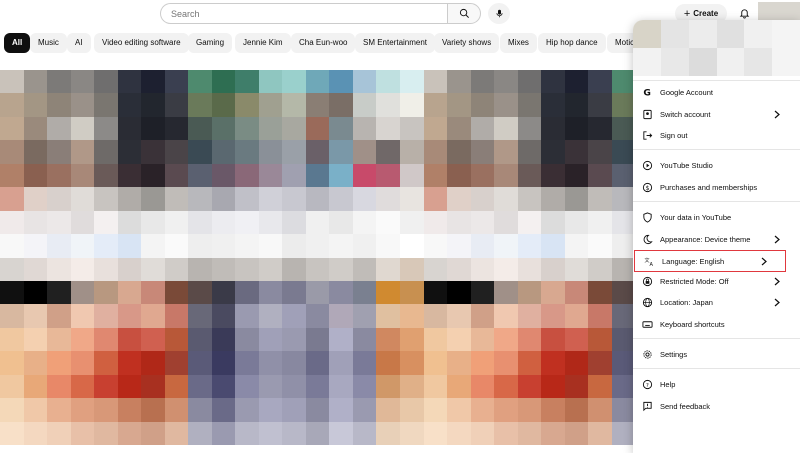 Image resolution: width=800 pixels, height=453 pixels. What do you see at coordinates (263, 43) in the screenshot?
I see `chip-jennie-kim: Jennie Kim` at bounding box center [263, 43].